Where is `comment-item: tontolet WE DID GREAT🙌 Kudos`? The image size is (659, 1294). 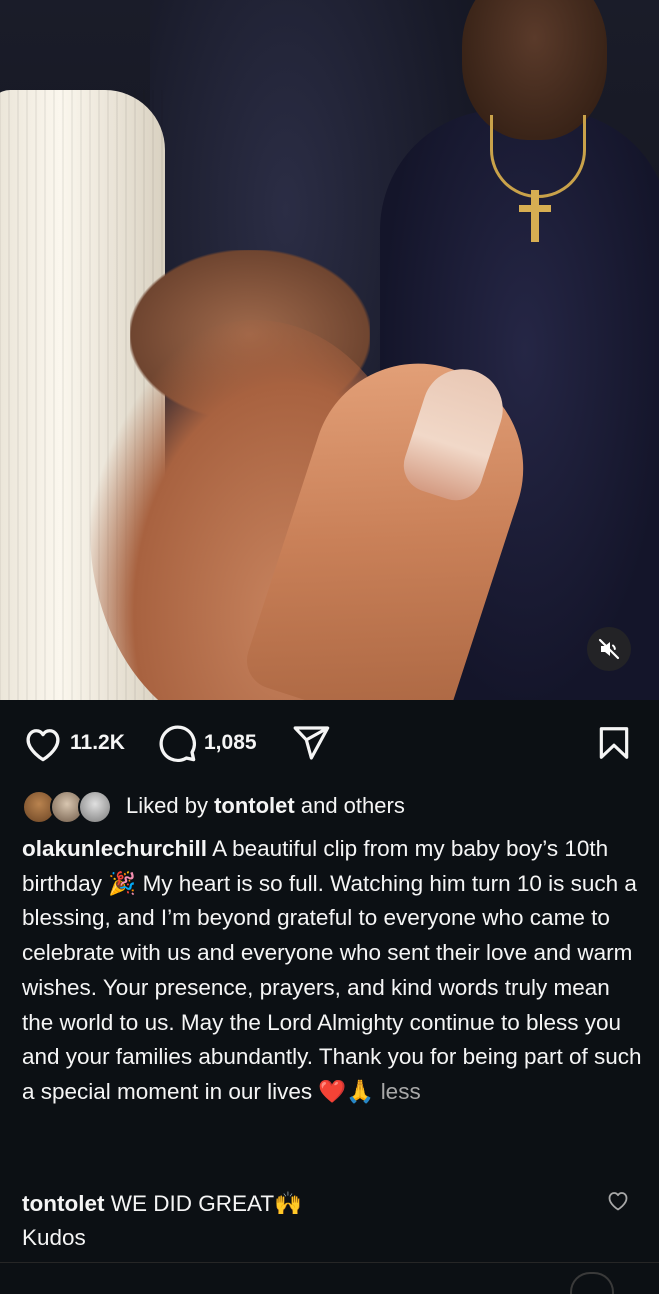
comment-item: tontolet WE DID GREAT🙌 Kudos is located at coordinates (312, 1221).